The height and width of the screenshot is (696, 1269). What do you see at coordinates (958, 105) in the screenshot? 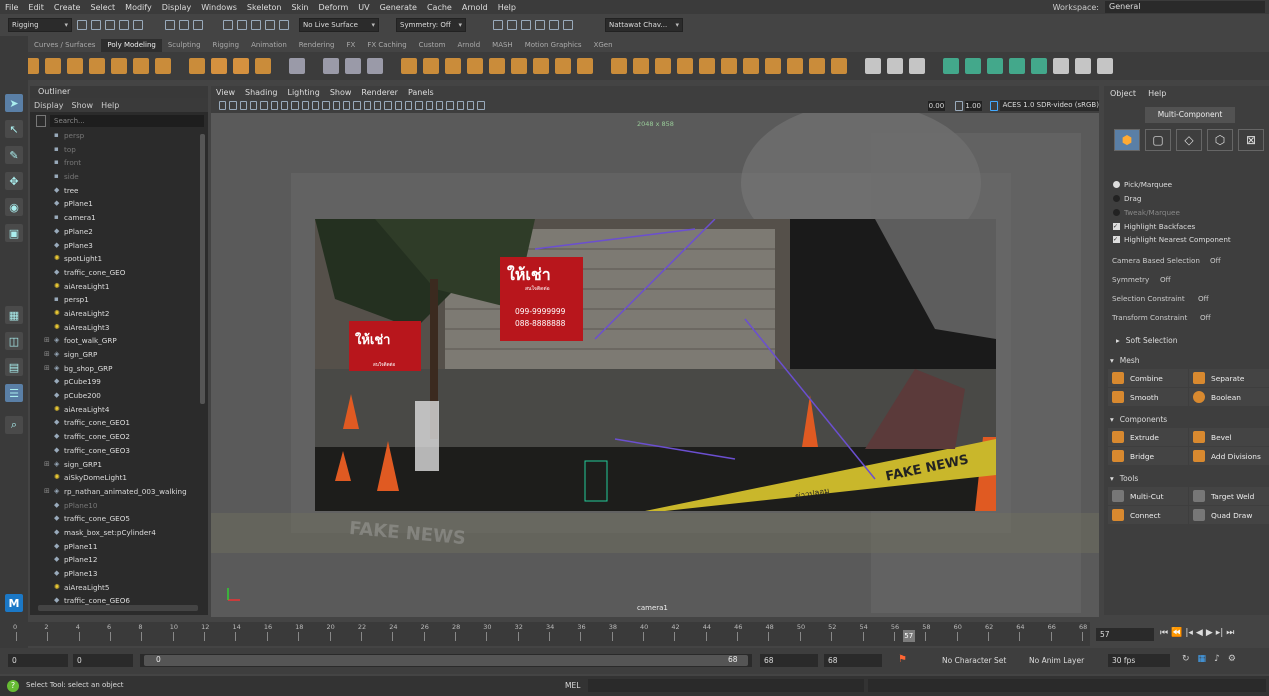
I see `gamma-icon` at bounding box center [958, 105].